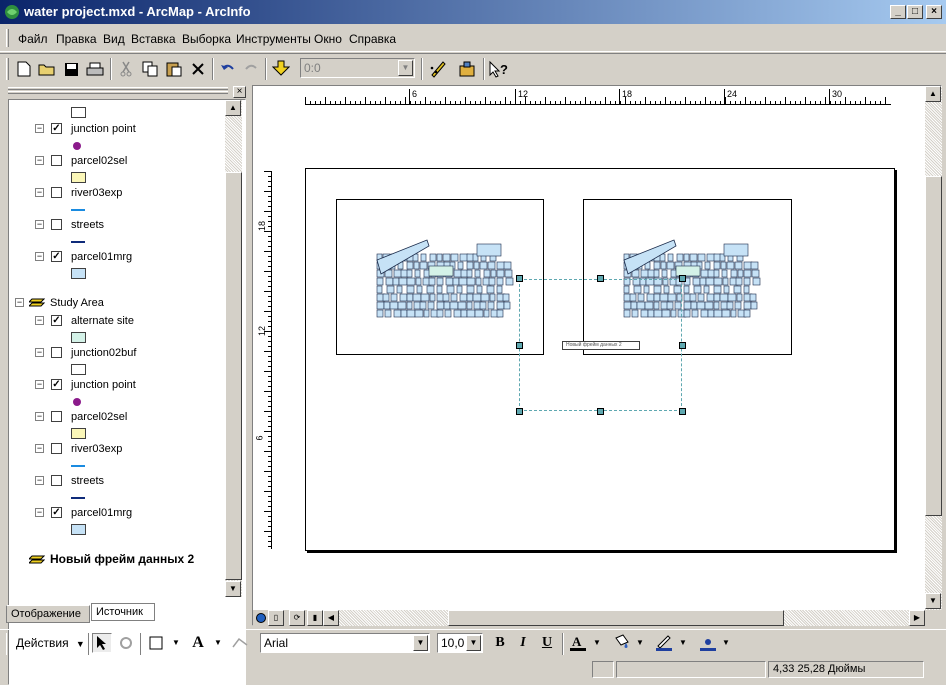  Describe the element at coordinates (345, 643) in the screenshot. I see `font-name-dropdown: Arial ▼` at that location.